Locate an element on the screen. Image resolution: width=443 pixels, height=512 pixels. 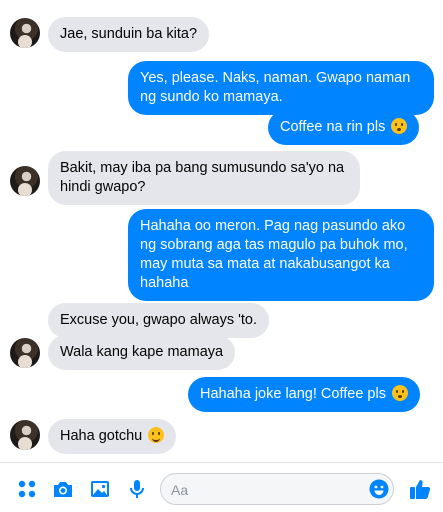
message-composer is located at coordinates (221, 487).